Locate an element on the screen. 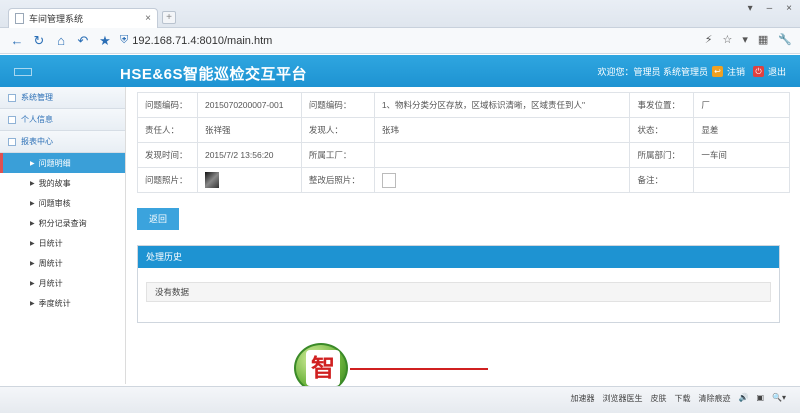 This screenshot has height=413, width=800. history-empty-row: 没有数据 is located at coordinates (458, 292).